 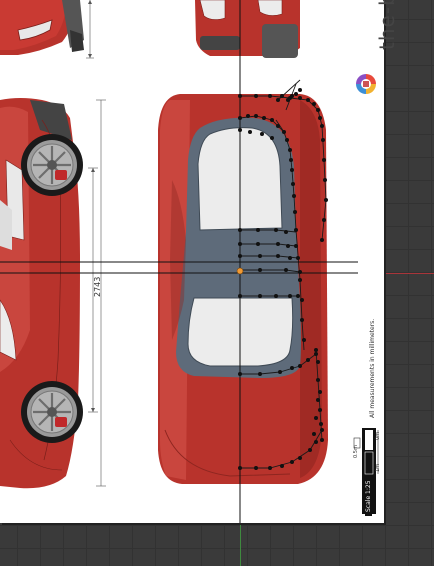 I want to click on car-rear-view-partial, so click(x=247, y=29).